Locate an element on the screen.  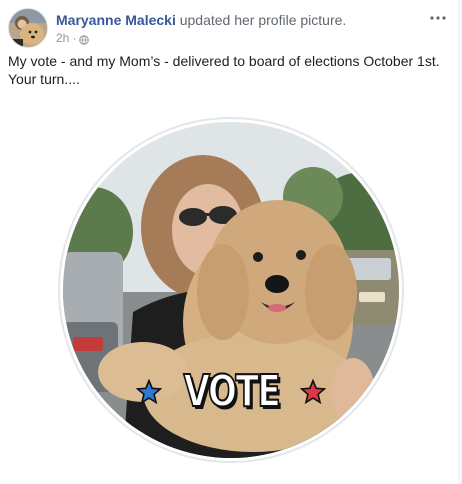
more-options-icon is located at coordinates (438, 18).